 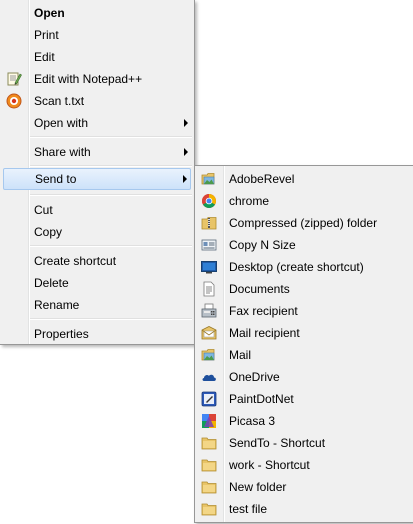 I want to click on send-to-item-compressed-folder: Compressed (zipped) folder, so click(x=304, y=223).